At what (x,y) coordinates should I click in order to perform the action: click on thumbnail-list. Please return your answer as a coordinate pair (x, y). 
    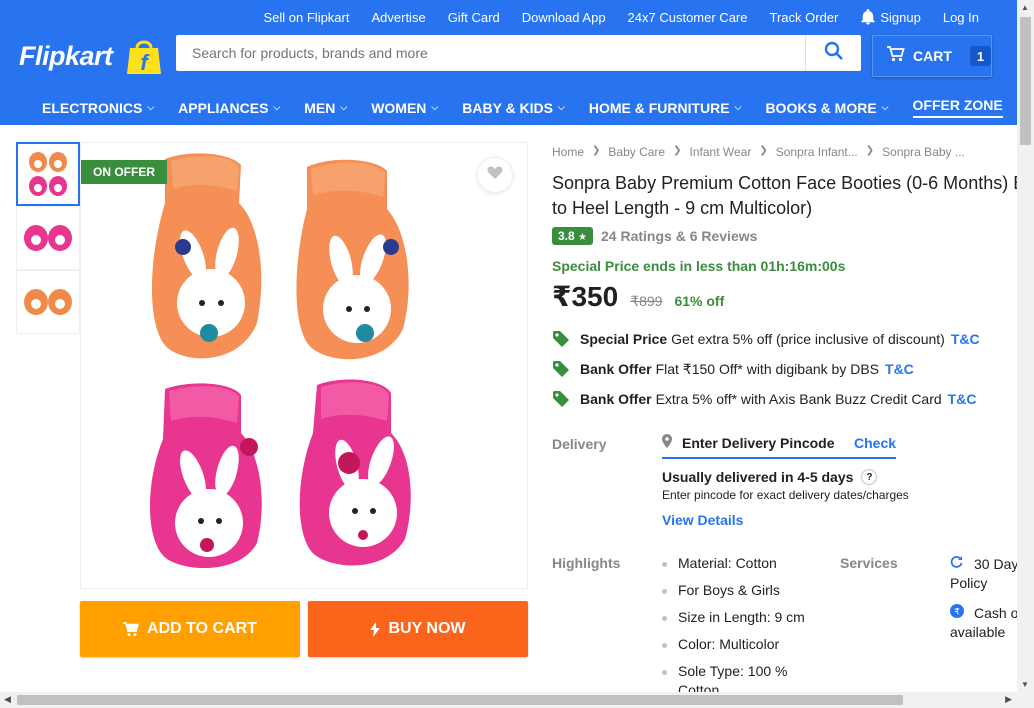
    Looking at the image, I should click on (48, 238).